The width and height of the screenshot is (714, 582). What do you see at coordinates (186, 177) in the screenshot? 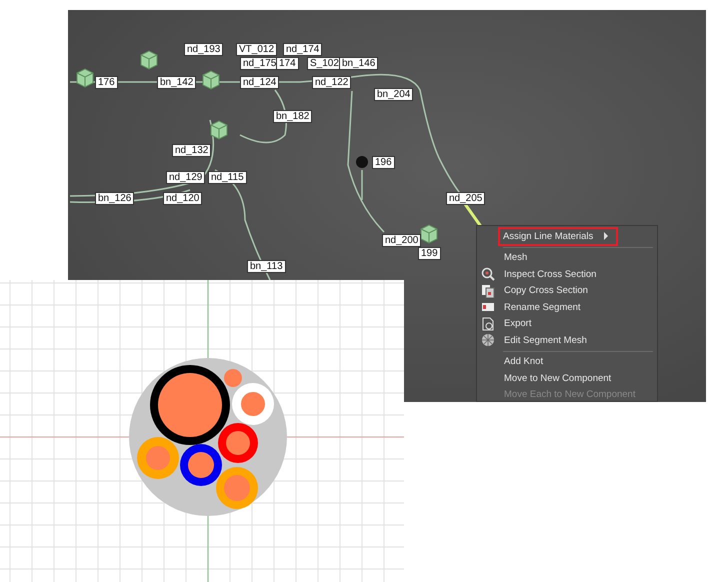
I see `node-label: nd_129` at bounding box center [186, 177].